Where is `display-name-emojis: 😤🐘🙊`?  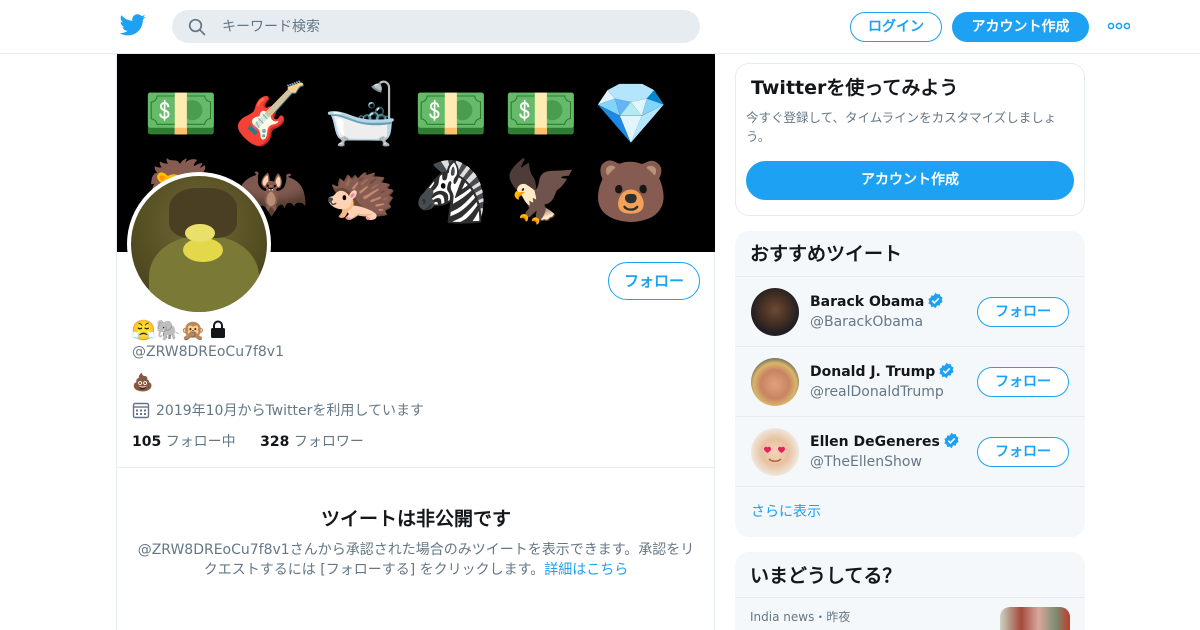 display-name-emojis: 😤🐘🙊 is located at coordinates (168, 330).